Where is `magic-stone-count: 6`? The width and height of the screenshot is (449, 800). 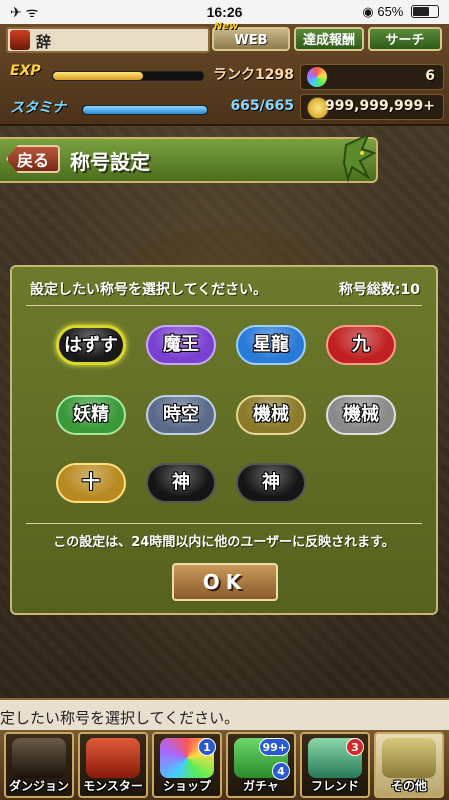
magic-stone-count: 6 is located at coordinates (430, 76).